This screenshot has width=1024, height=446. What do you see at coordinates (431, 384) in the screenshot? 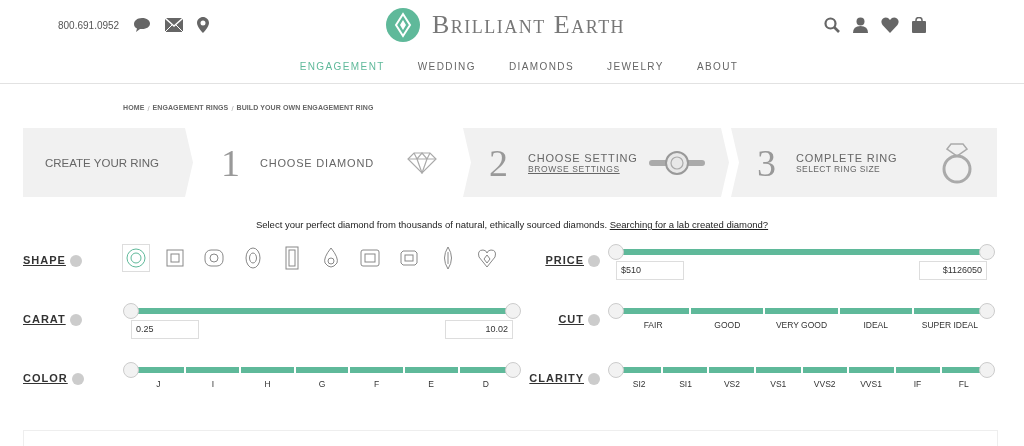
I see `grade-label: E` at bounding box center [431, 384].